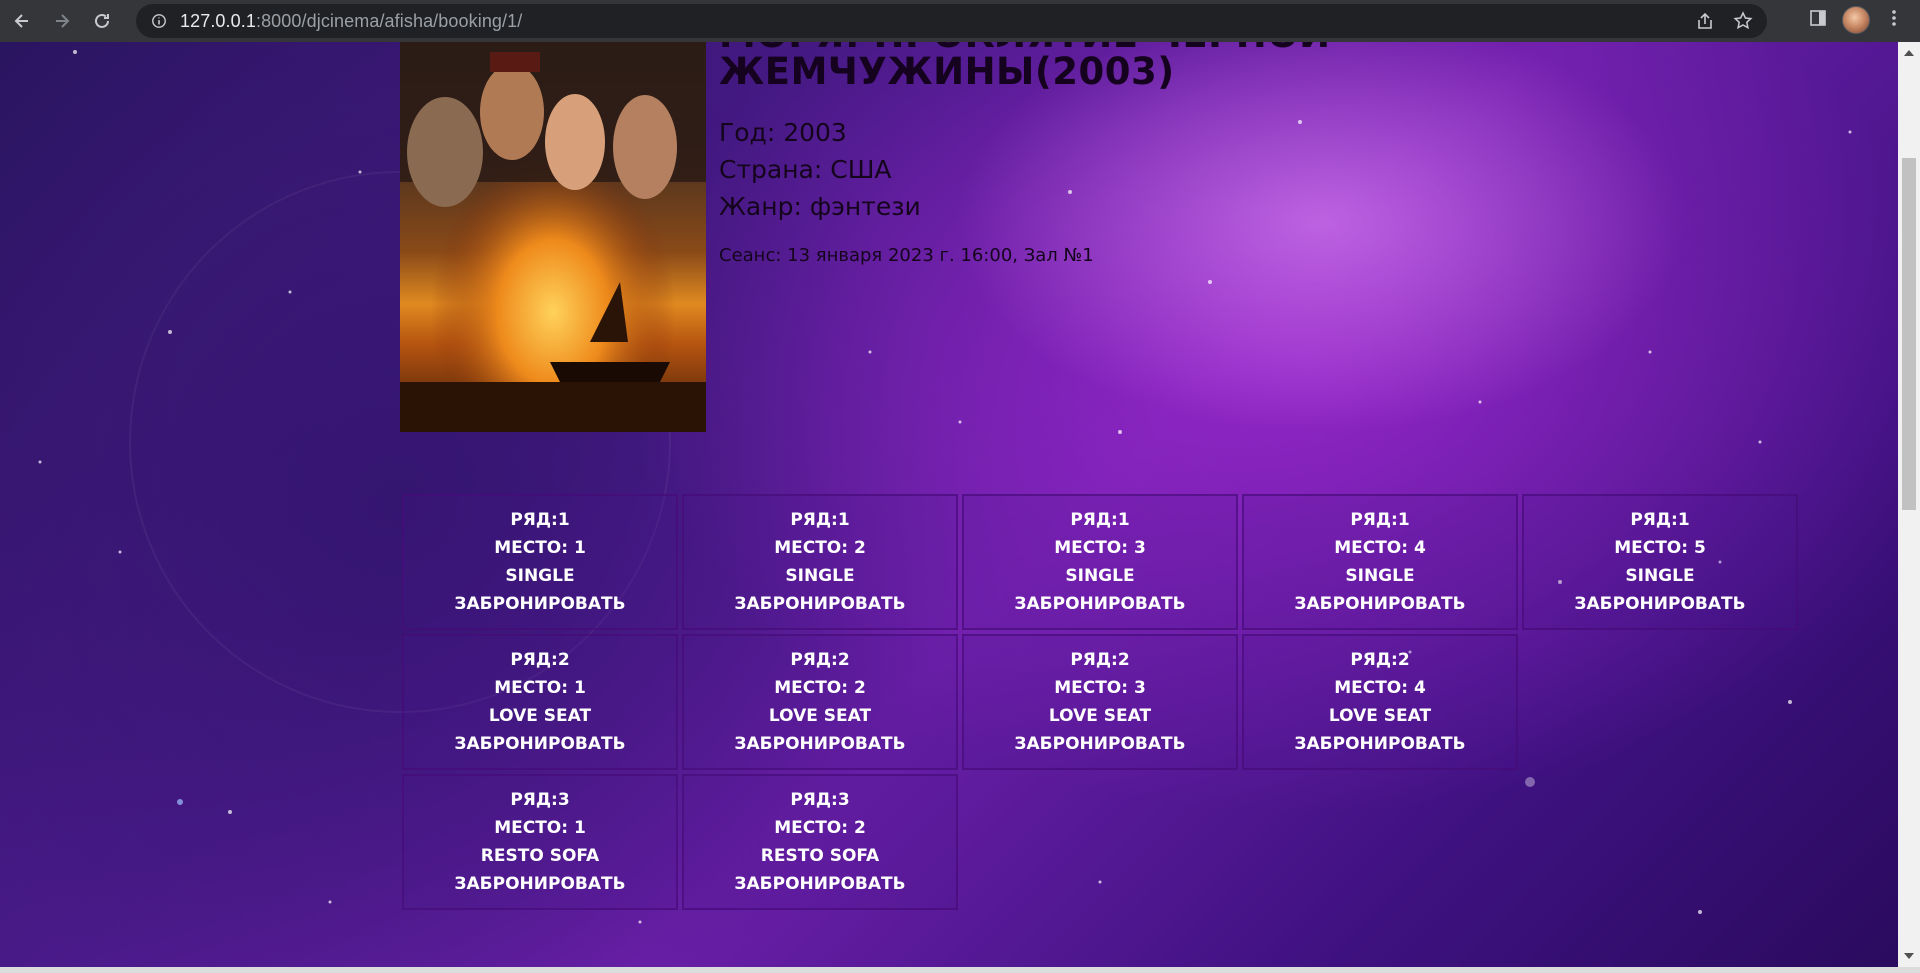 This screenshot has height=973, width=1920. I want to click on forward-icon, so click(62, 21).